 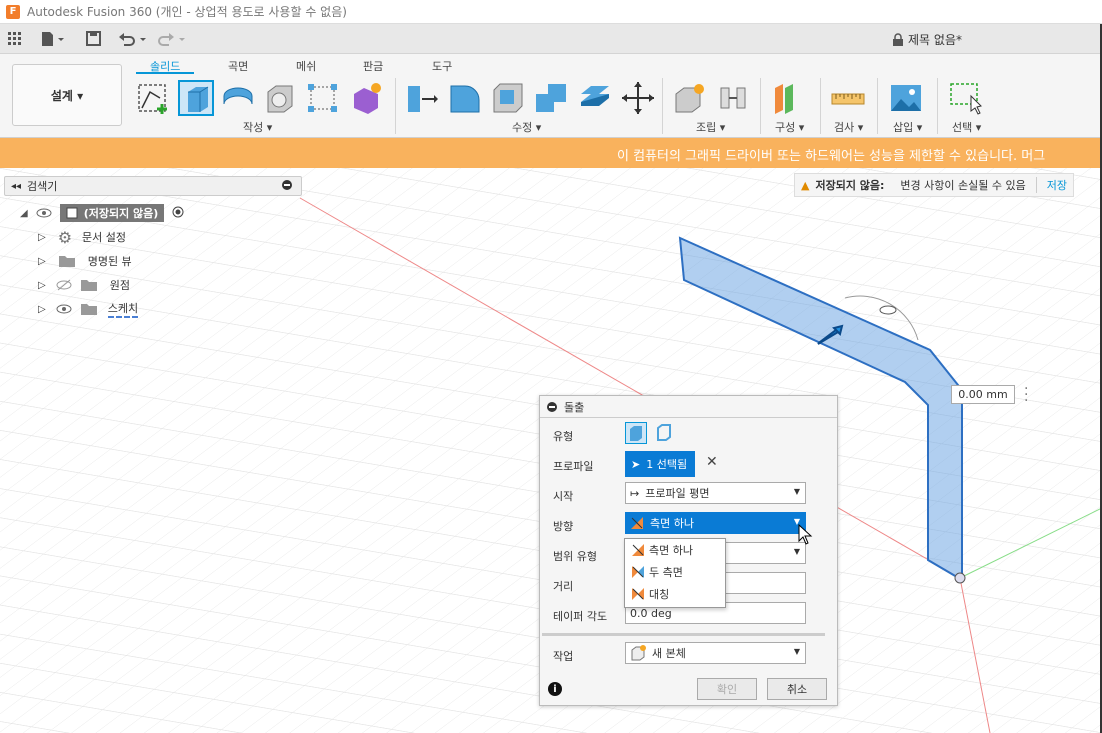 I want to click on cancel-button: 취소, so click(x=797, y=689).